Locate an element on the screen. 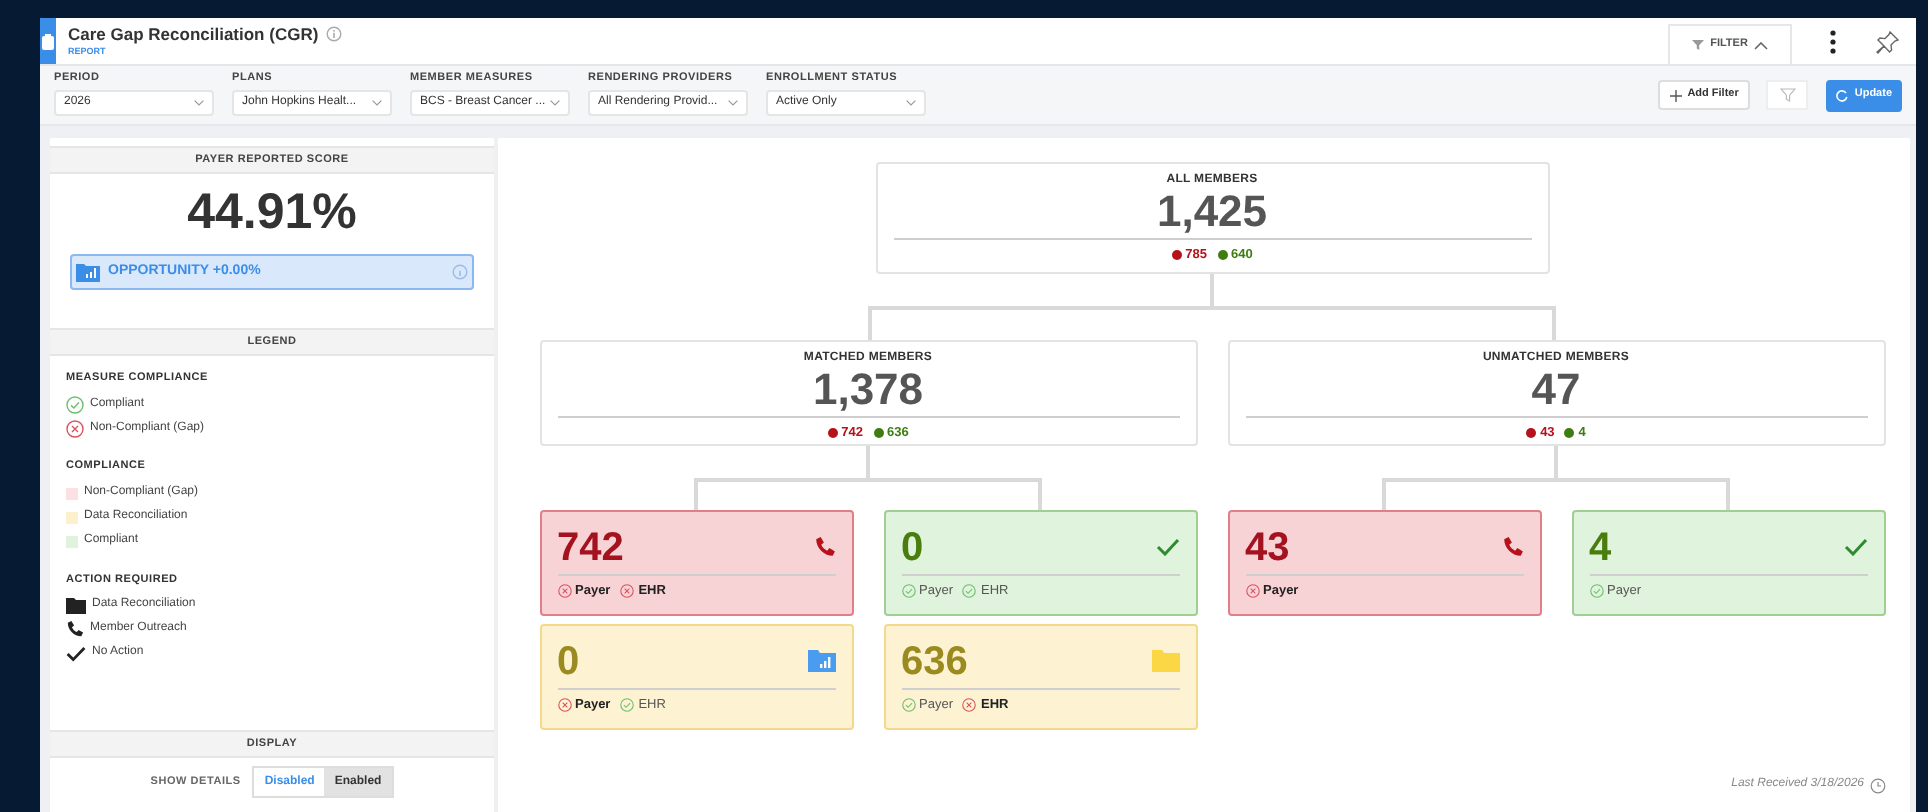 The width and height of the screenshot is (1928, 812). tile-count: 43 is located at coordinates (1267, 547).